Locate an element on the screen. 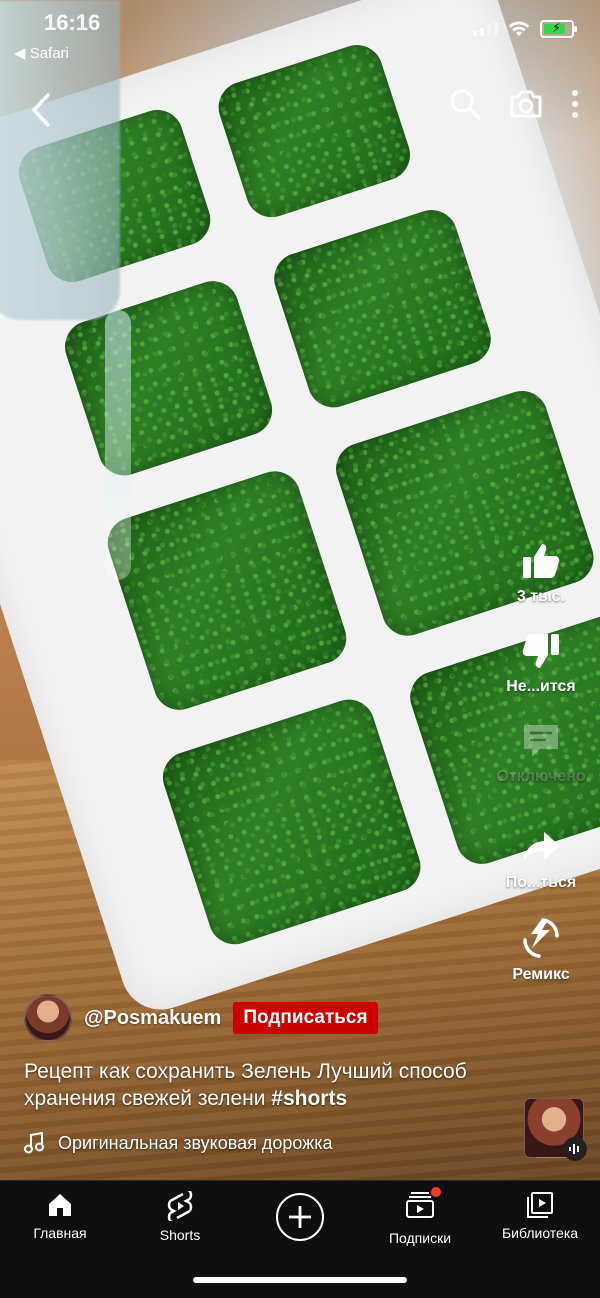 This screenshot has width=600, height=1298. comments-button: Отключено is located at coordinates (541, 753).